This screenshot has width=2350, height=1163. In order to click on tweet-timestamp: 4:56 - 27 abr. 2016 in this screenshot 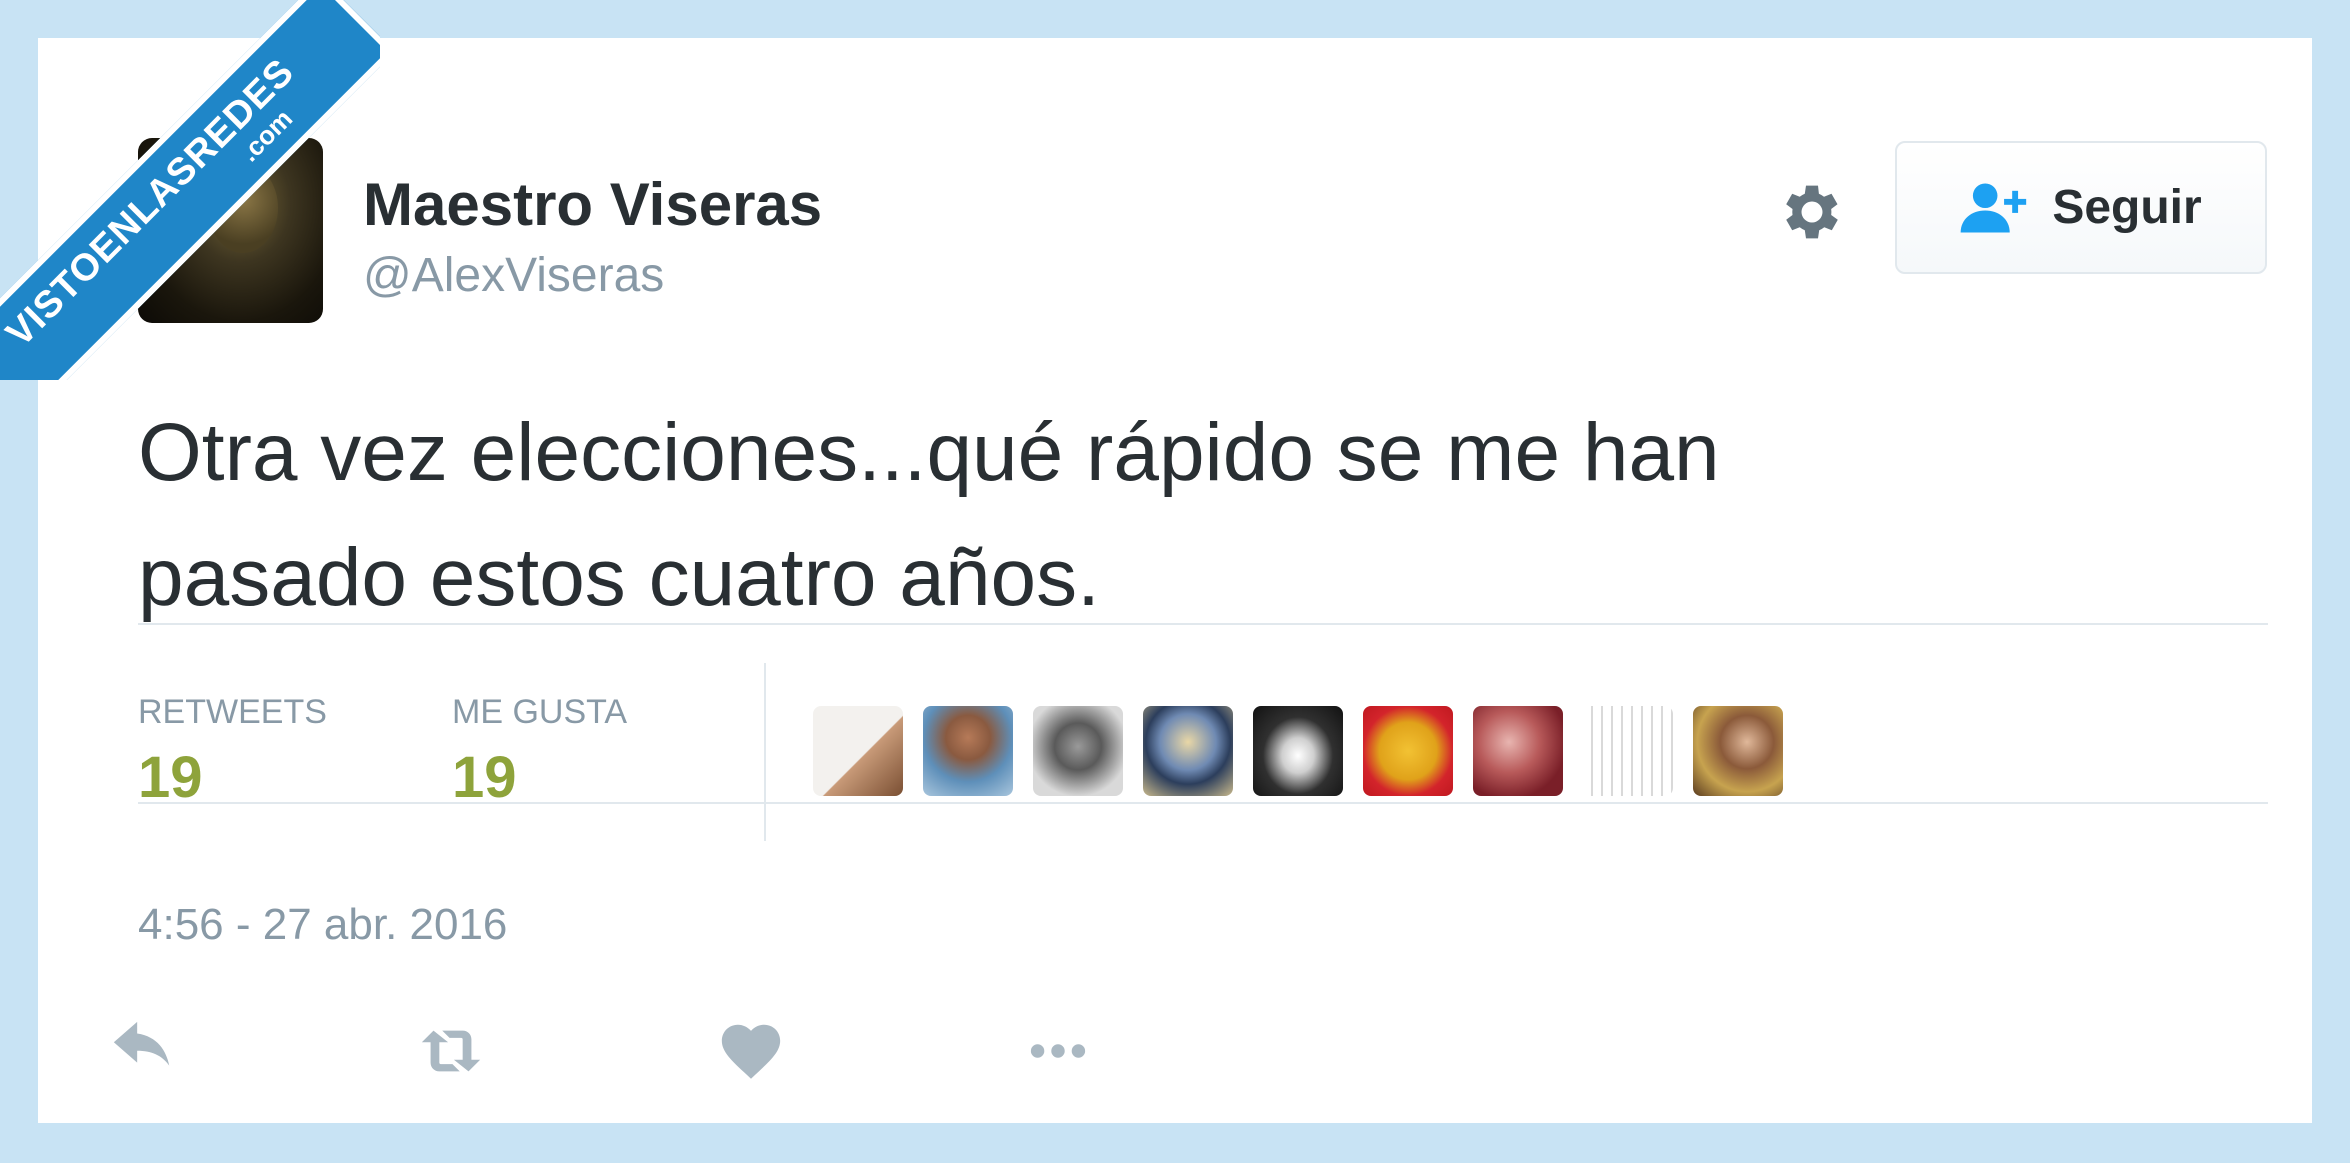, I will do `click(322, 925)`.